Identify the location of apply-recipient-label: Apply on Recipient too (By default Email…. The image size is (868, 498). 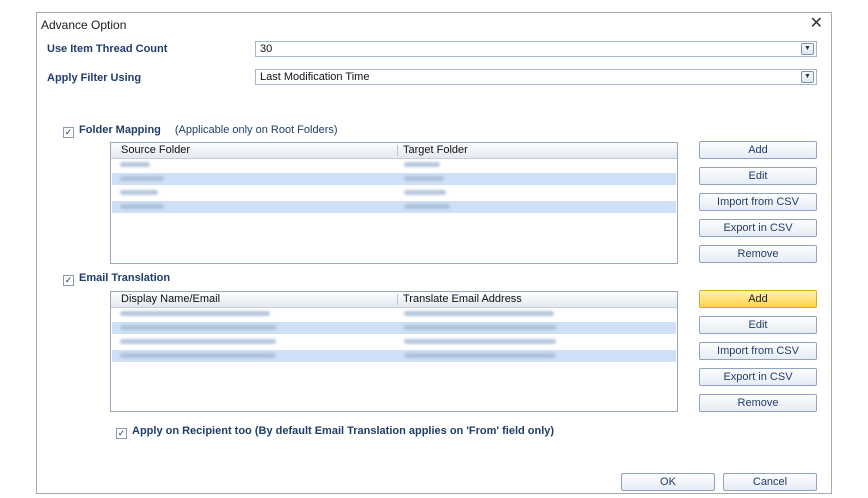
(343, 431).